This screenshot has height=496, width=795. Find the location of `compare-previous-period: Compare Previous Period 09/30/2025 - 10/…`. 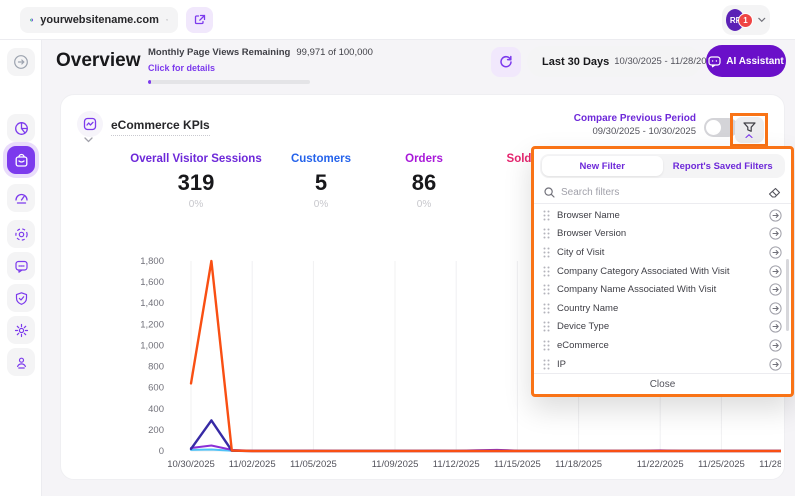

compare-previous-period: Compare Previous Period 09/30/2025 - 10/… is located at coordinates (616, 125).